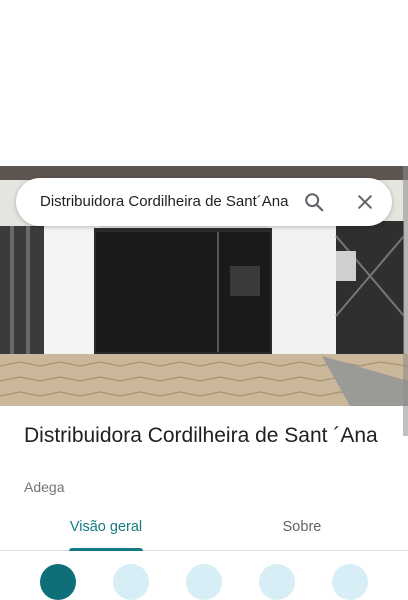 Image resolution: width=408 pixels, height=600 pixels. I want to click on tab-about-label: Sobre, so click(302, 527).